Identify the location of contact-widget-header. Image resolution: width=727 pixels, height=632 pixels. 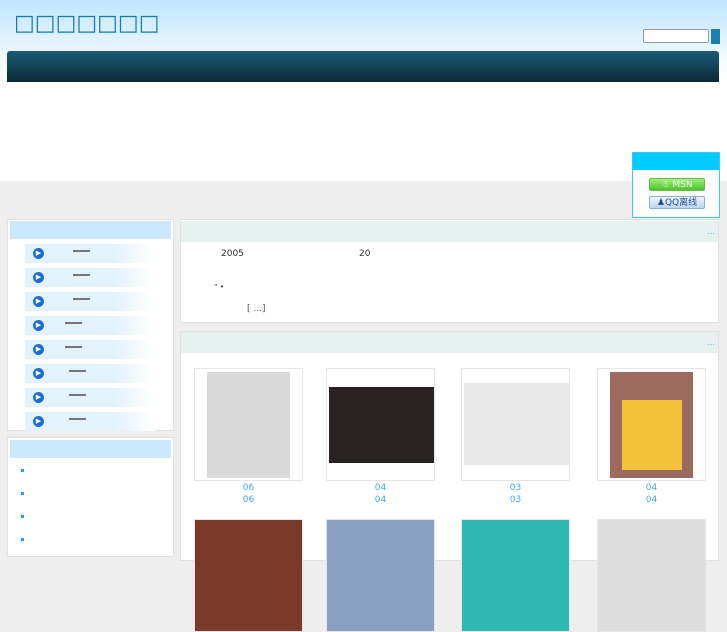
(676, 161).